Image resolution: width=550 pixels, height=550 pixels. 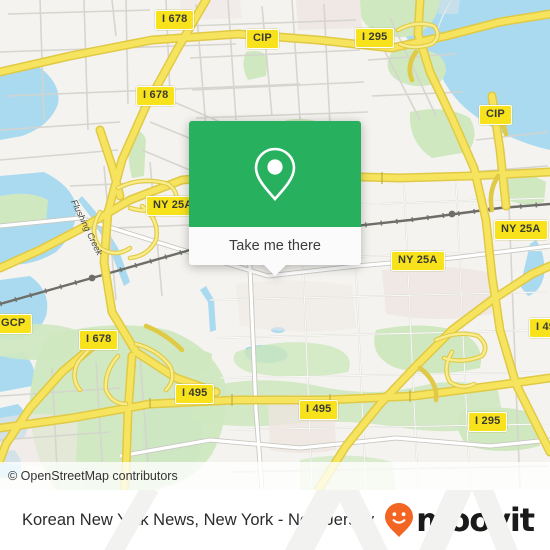 I want to click on moovit-brand-logo: moovit, so click(x=459, y=520).